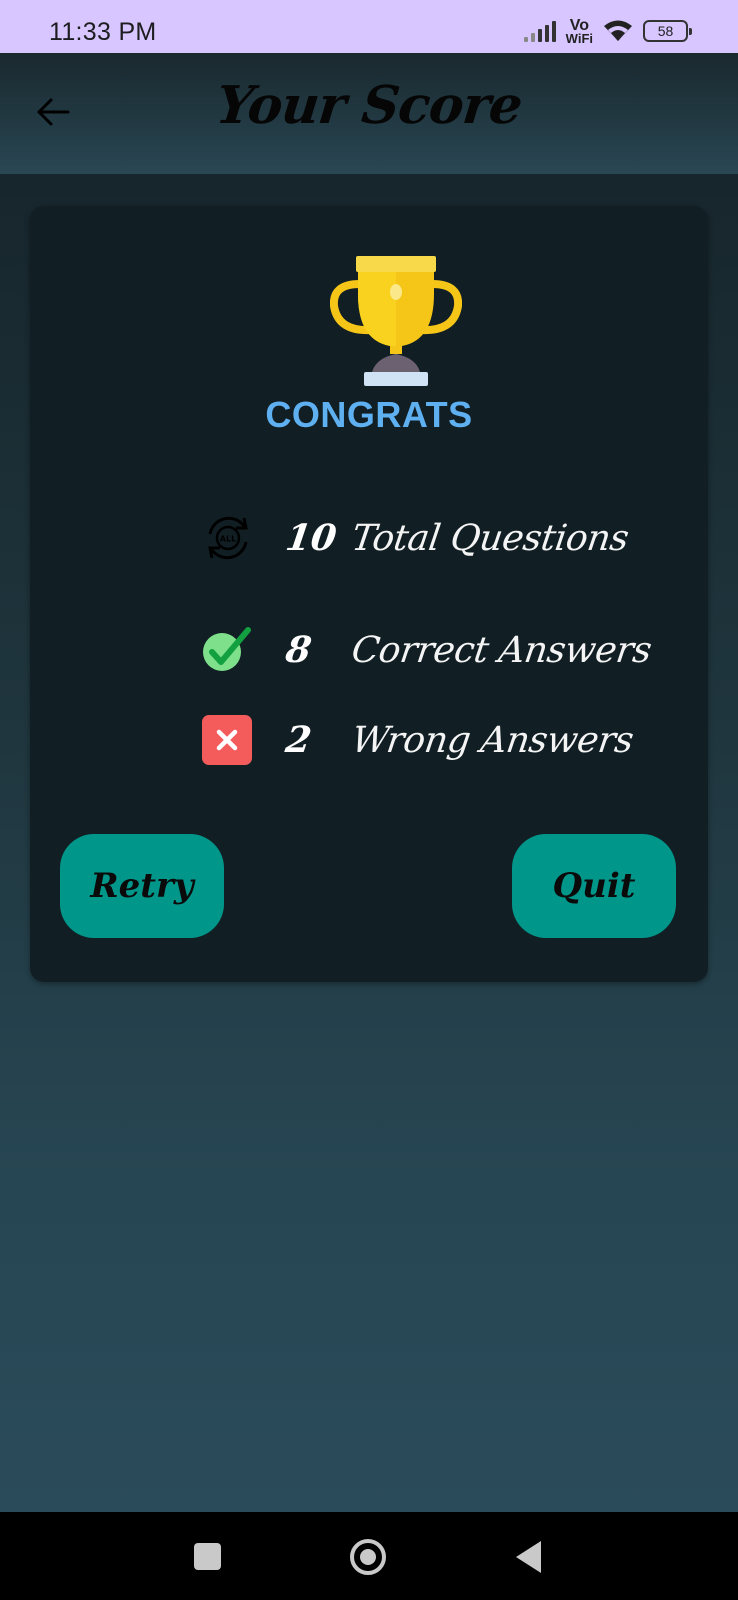 The width and height of the screenshot is (738, 1600). Describe the element at coordinates (369, 414) in the screenshot. I see `congrats-label: CONGRATS` at that location.